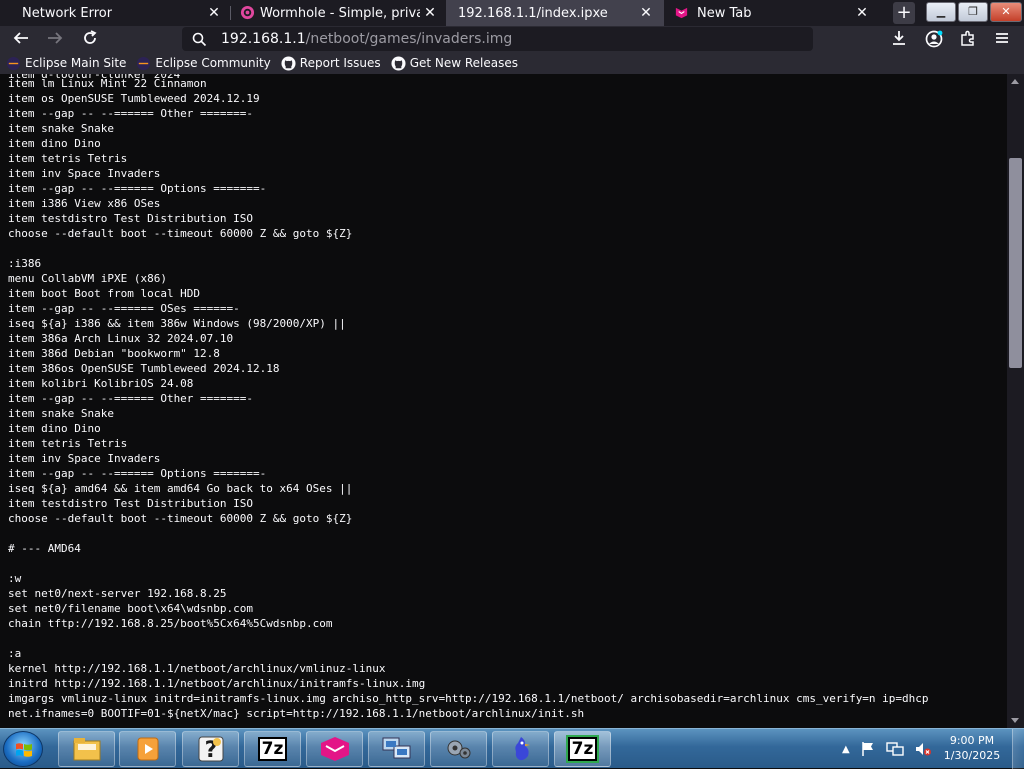 Image resolution: width=1024 pixels, height=769 pixels. I want to click on bookmark-eclipse-community: Eclipse Community, so click(203, 63).